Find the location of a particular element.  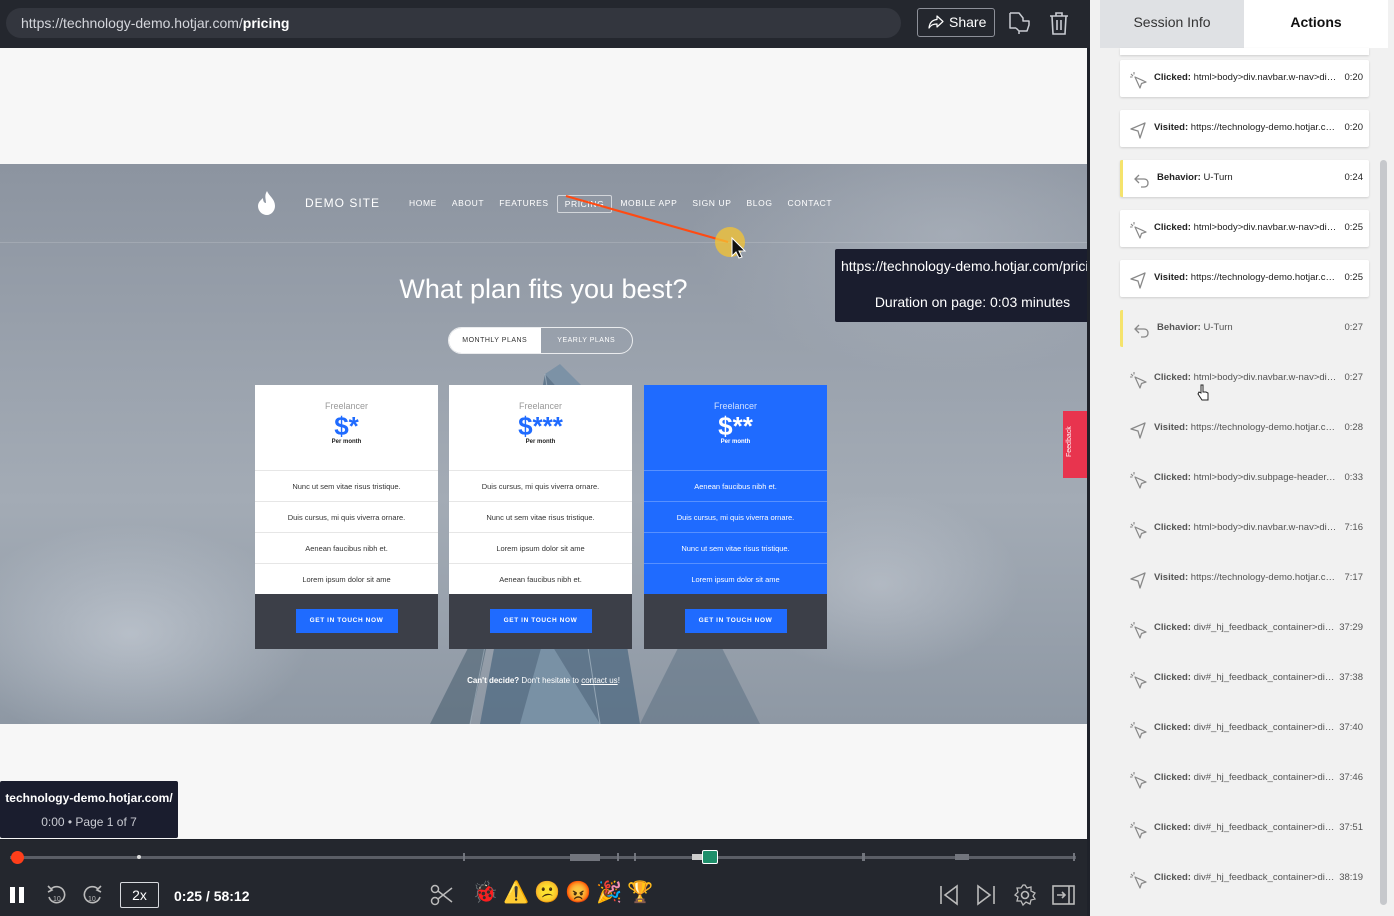

action-time: 7:16 is located at coordinates (1354, 527).